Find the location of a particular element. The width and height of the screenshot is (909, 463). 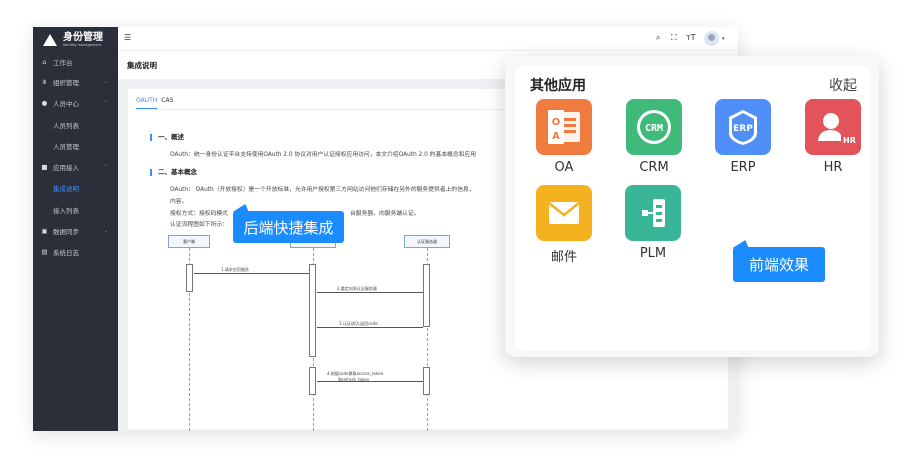

svg-text: ERP is located at coordinates (743, 129).